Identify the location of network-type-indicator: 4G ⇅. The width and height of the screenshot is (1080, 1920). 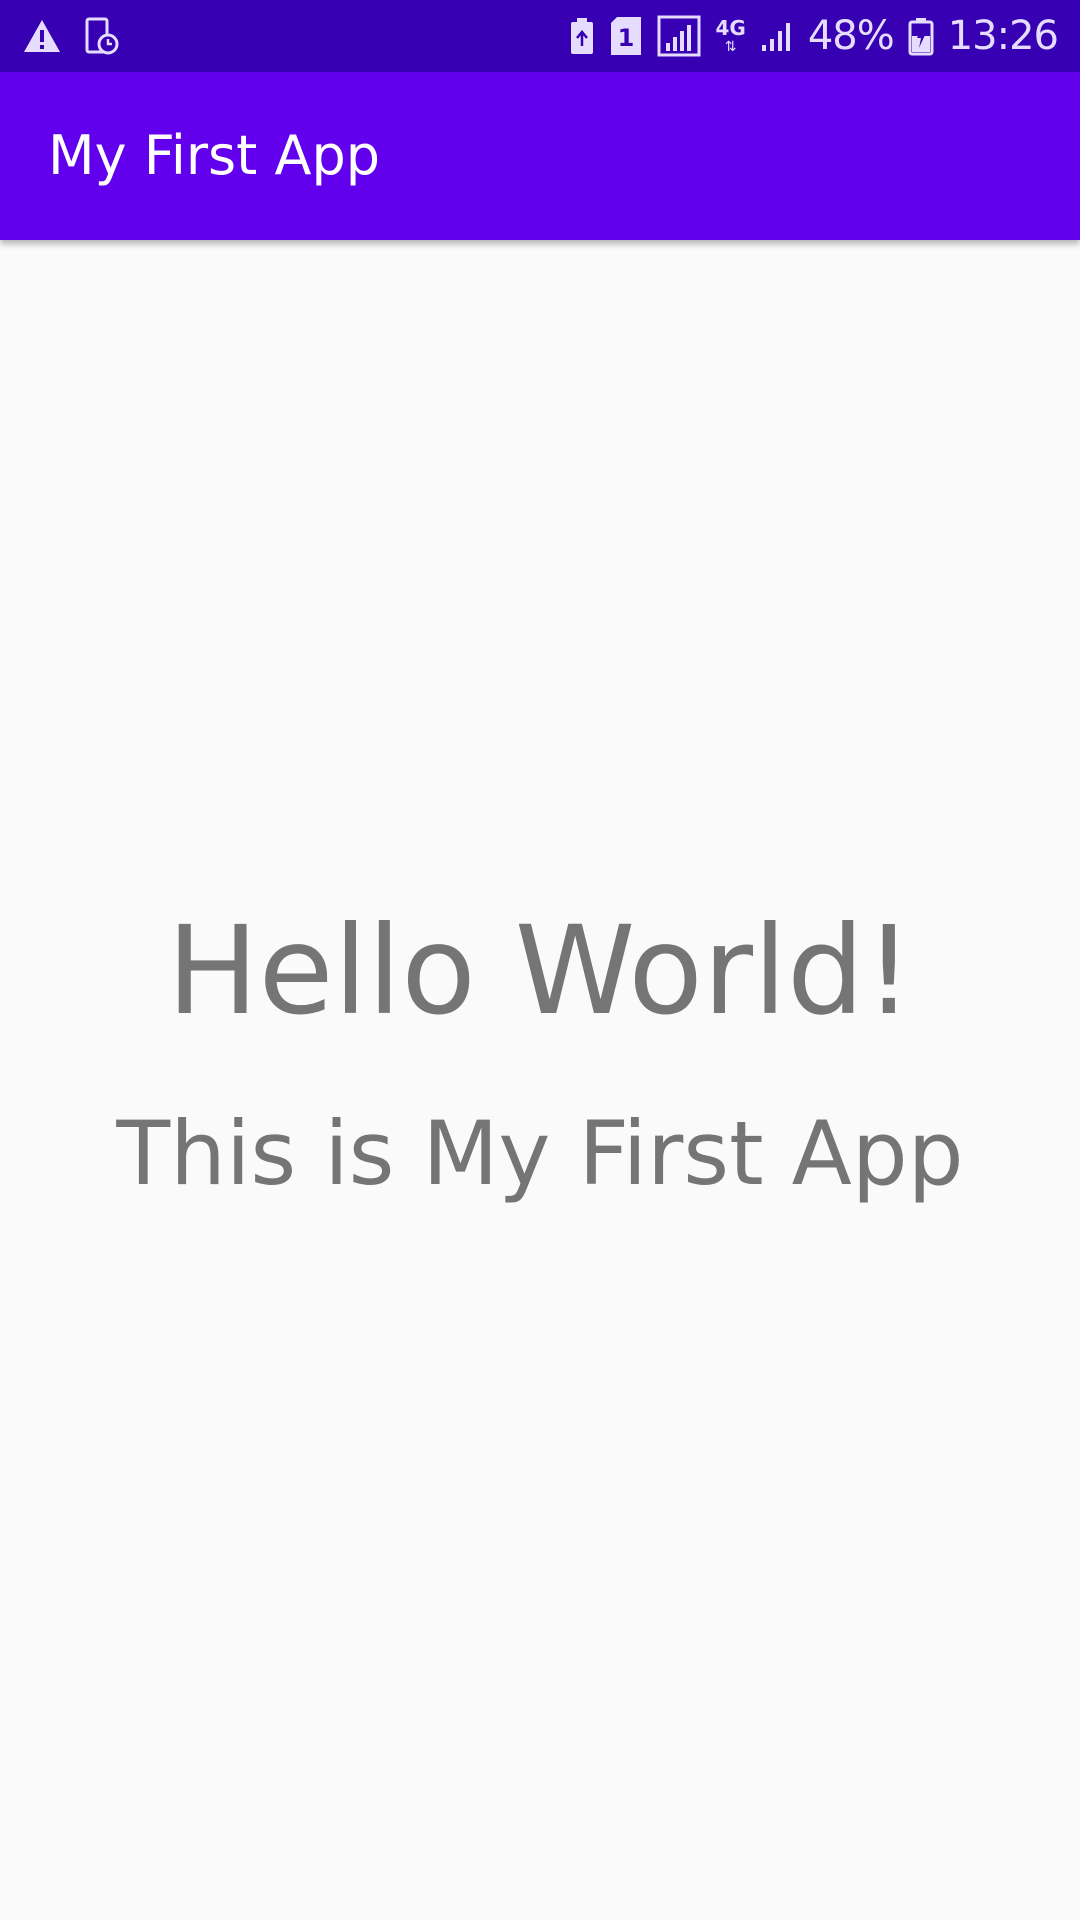
(730, 36).